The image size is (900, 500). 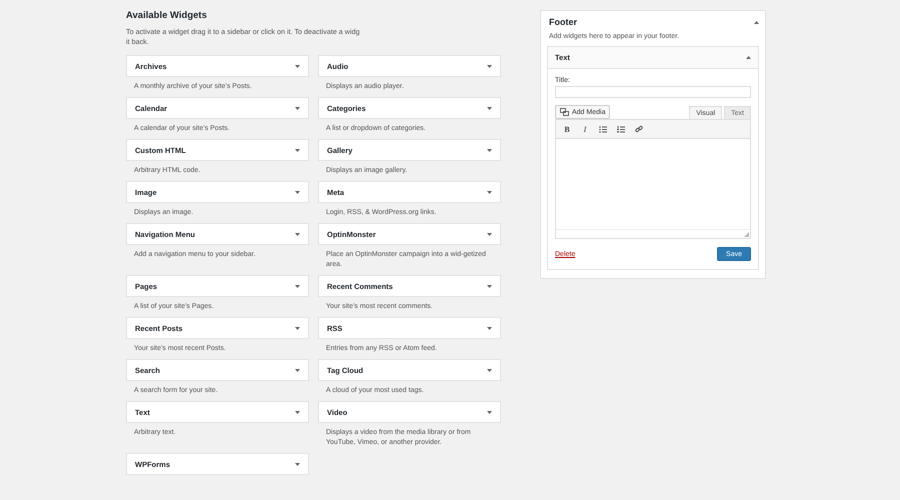 What do you see at coordinates (562, 22) in the screenshot?
I see `panel-title: Footer` at bounding box center [562, 22].